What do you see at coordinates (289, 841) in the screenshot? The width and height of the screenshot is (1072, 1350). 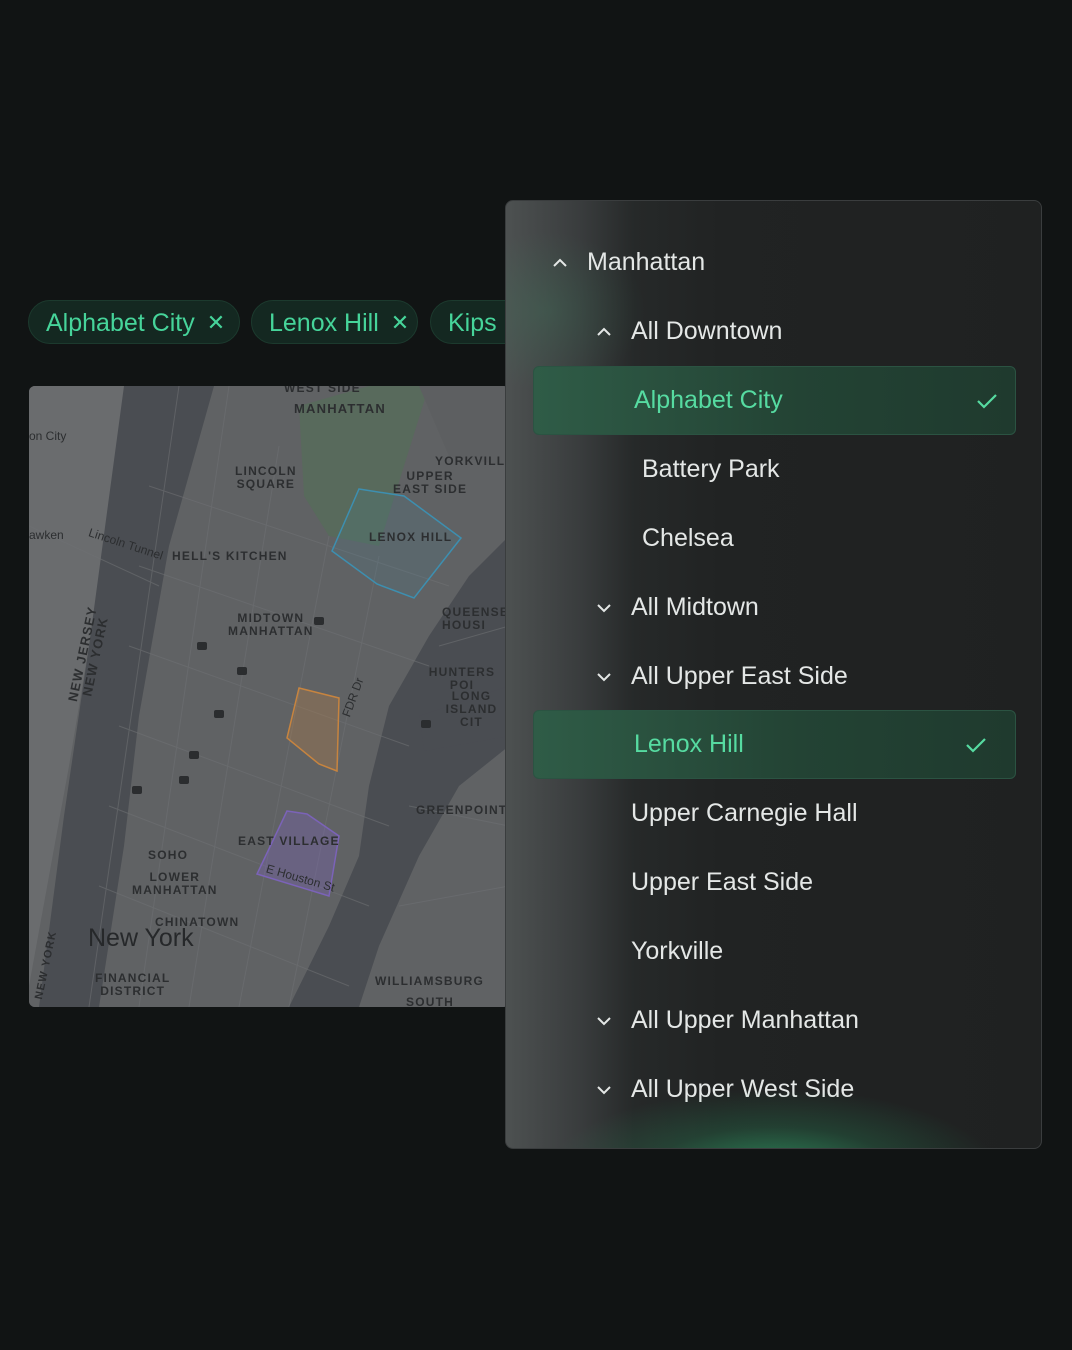 I see `map-label-east-village: EAST VILLAGE` at bounding box center [289, 841].